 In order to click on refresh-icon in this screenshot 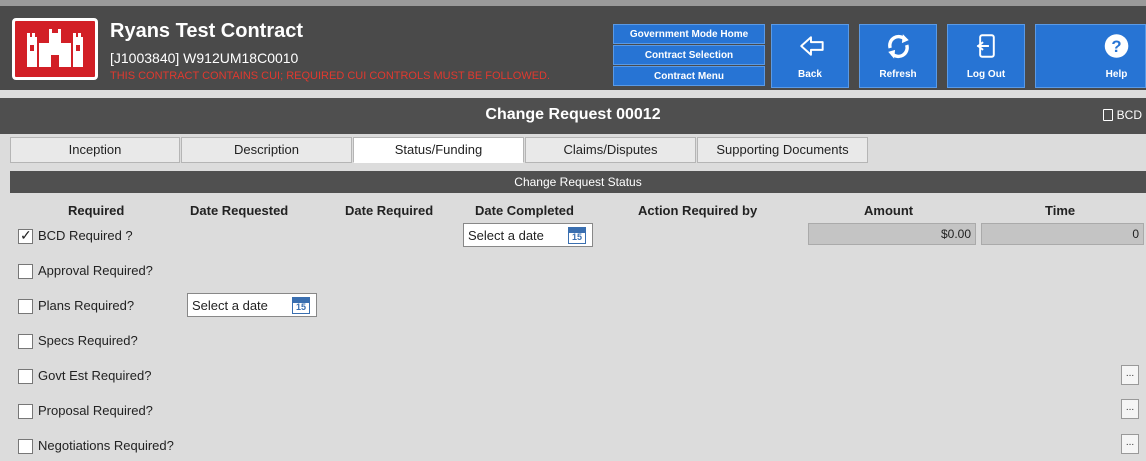, I will do `click(898, 46)`.